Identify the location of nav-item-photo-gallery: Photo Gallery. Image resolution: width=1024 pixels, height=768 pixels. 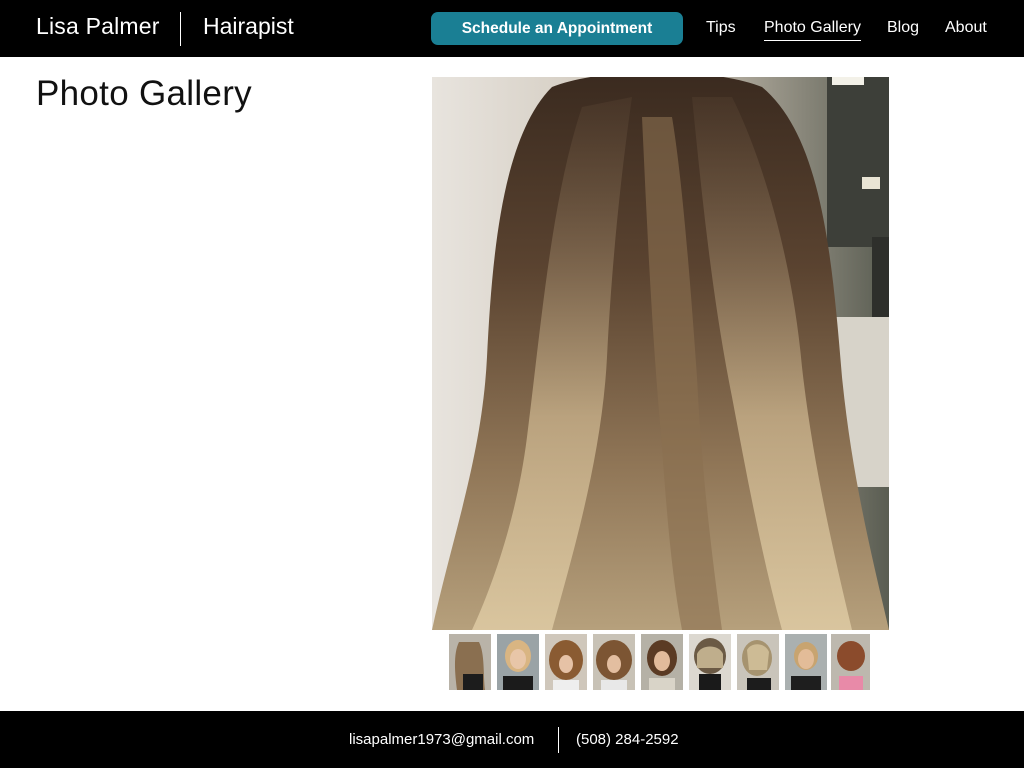
(812, 30).